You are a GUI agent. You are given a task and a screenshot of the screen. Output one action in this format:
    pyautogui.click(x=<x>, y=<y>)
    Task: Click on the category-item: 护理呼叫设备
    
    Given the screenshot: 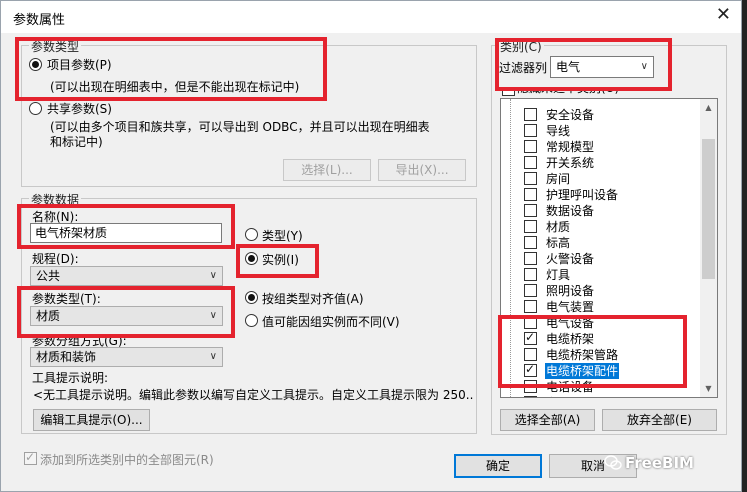 What is the action you would take?
    pyautogui.click(x=601, y=195)
    